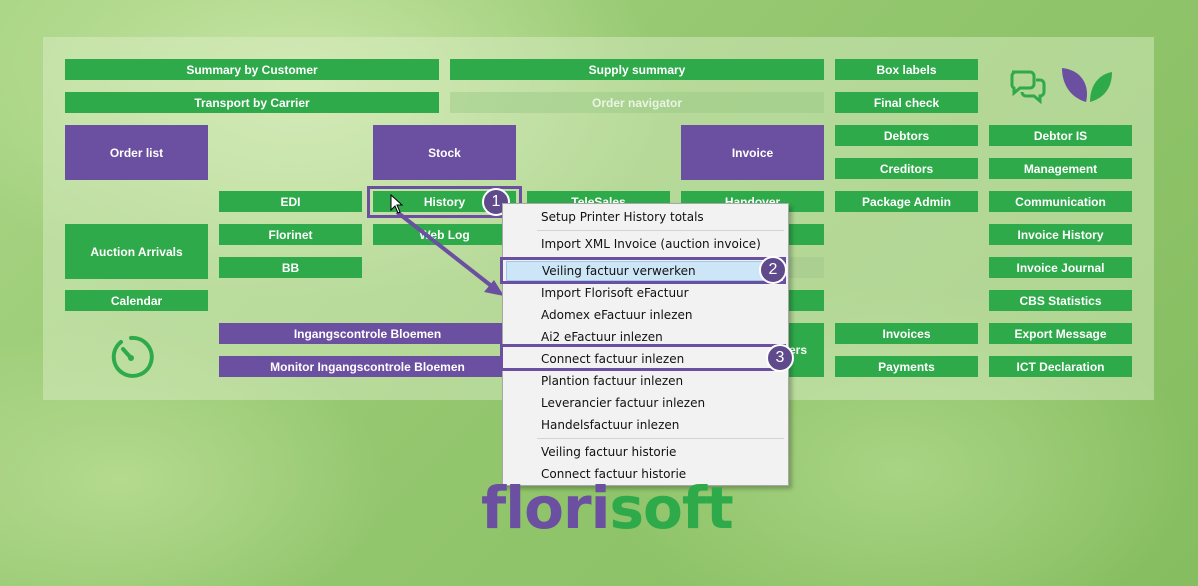  What do you see at coordinates (643, 270) in the screenshot?
I see `veiling-highlight-box` at bounding box center [643, 270].